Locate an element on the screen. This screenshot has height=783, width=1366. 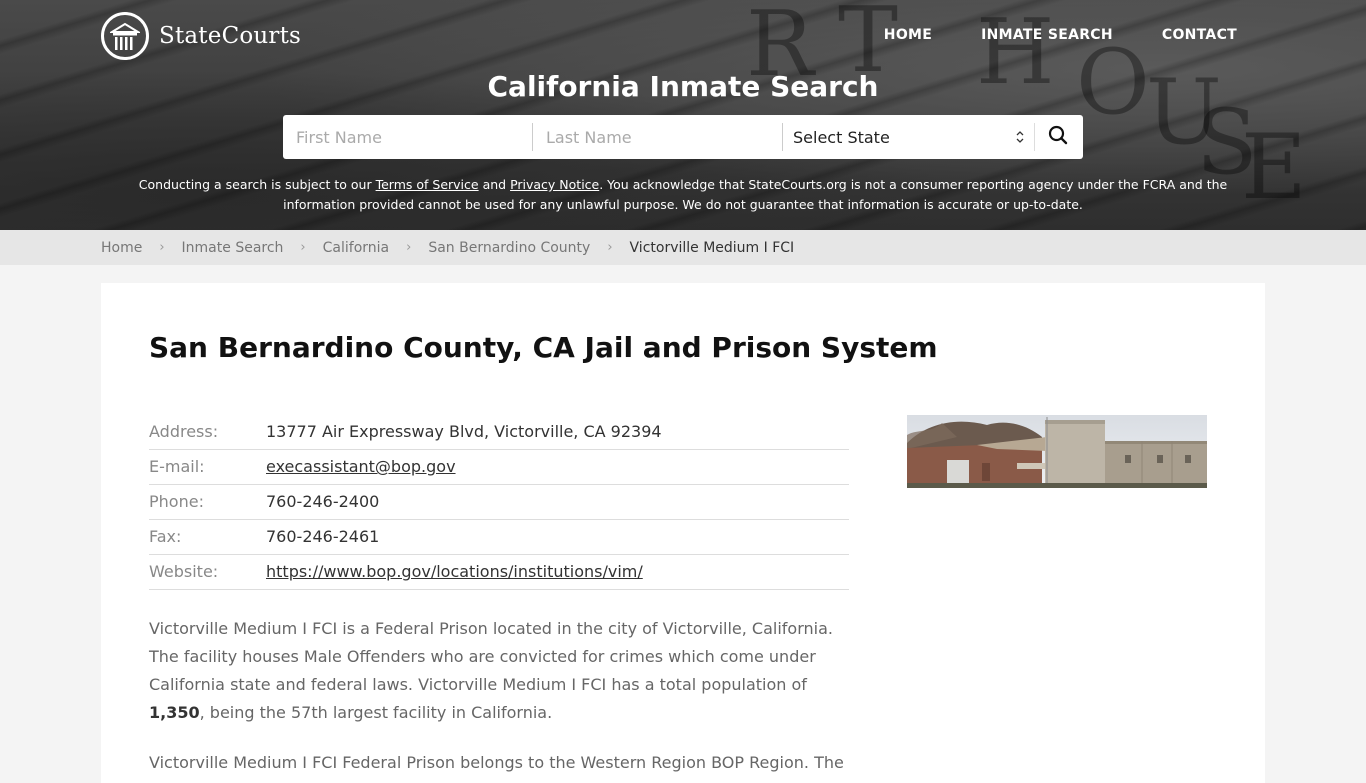
state-select-value: Select State is located at coordinates (841, 137).